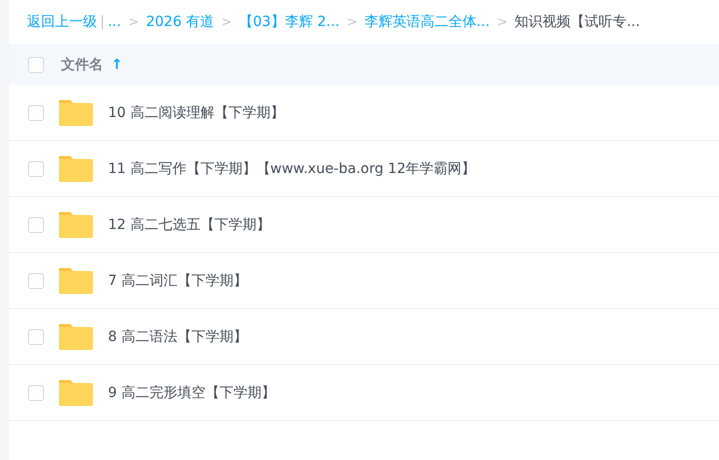 The width and height of the screenshot is (719, 460). Describe the element at coordinates (178, 337) in the screenshot. I see `folder-name: 8 高二语法【下学期】` at that location.